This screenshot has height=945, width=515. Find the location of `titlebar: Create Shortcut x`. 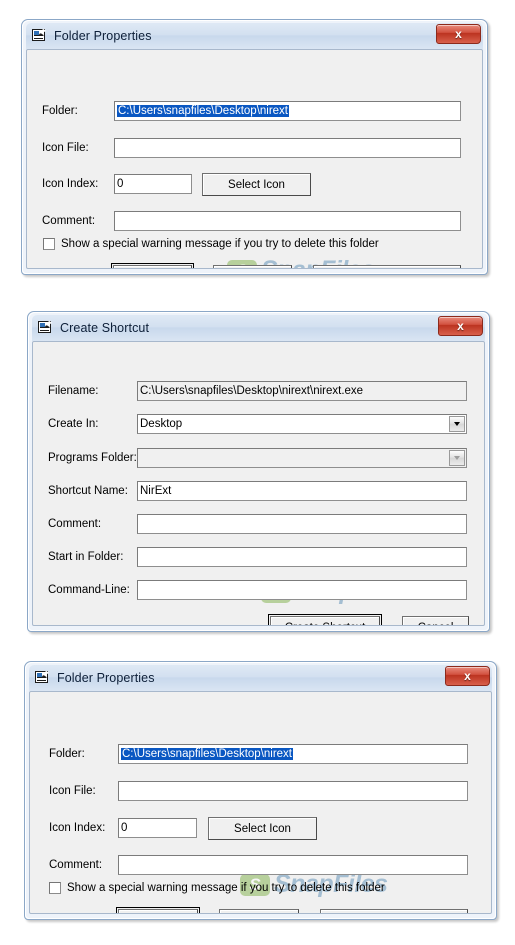

titlebar: Create Shortcut x is located at coordinates (258, 328).